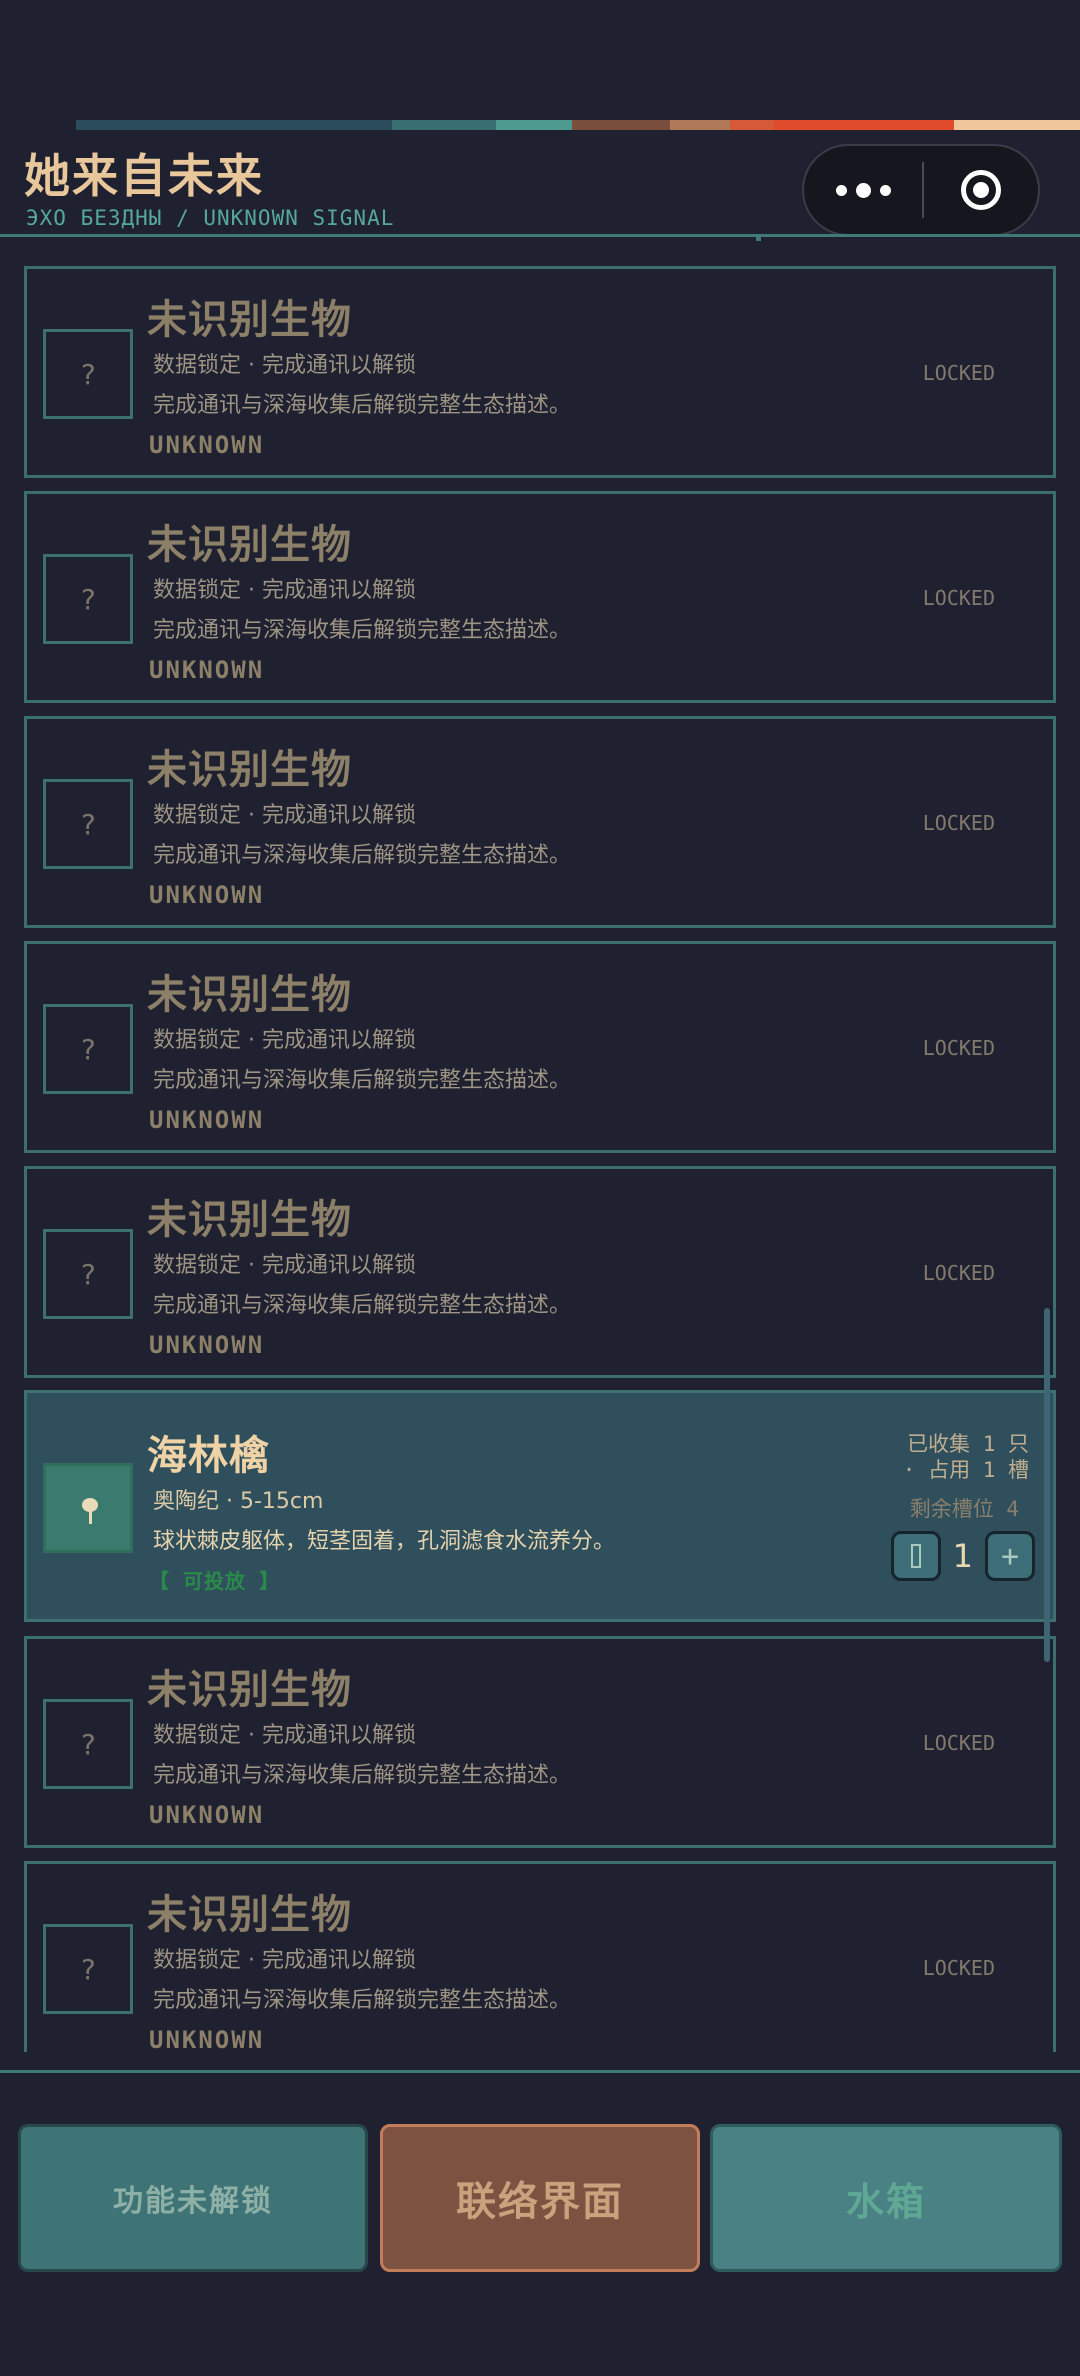 The width and height of the screenshot is (1080, 2376). I want to click on page-title: 她来自未来, so click(144, 176).